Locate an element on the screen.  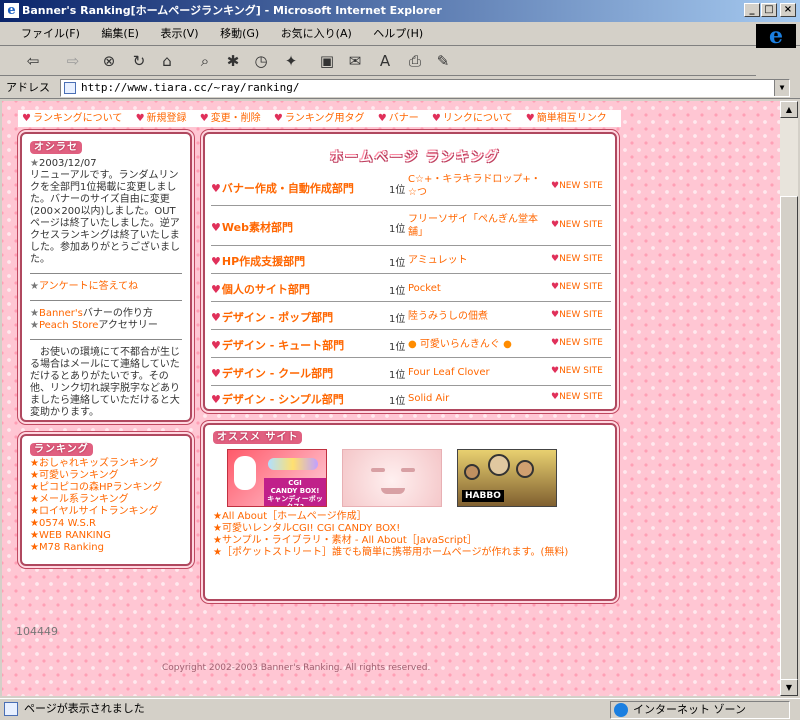
favorites-icon: ✱ is located at coordinates (233, 61).